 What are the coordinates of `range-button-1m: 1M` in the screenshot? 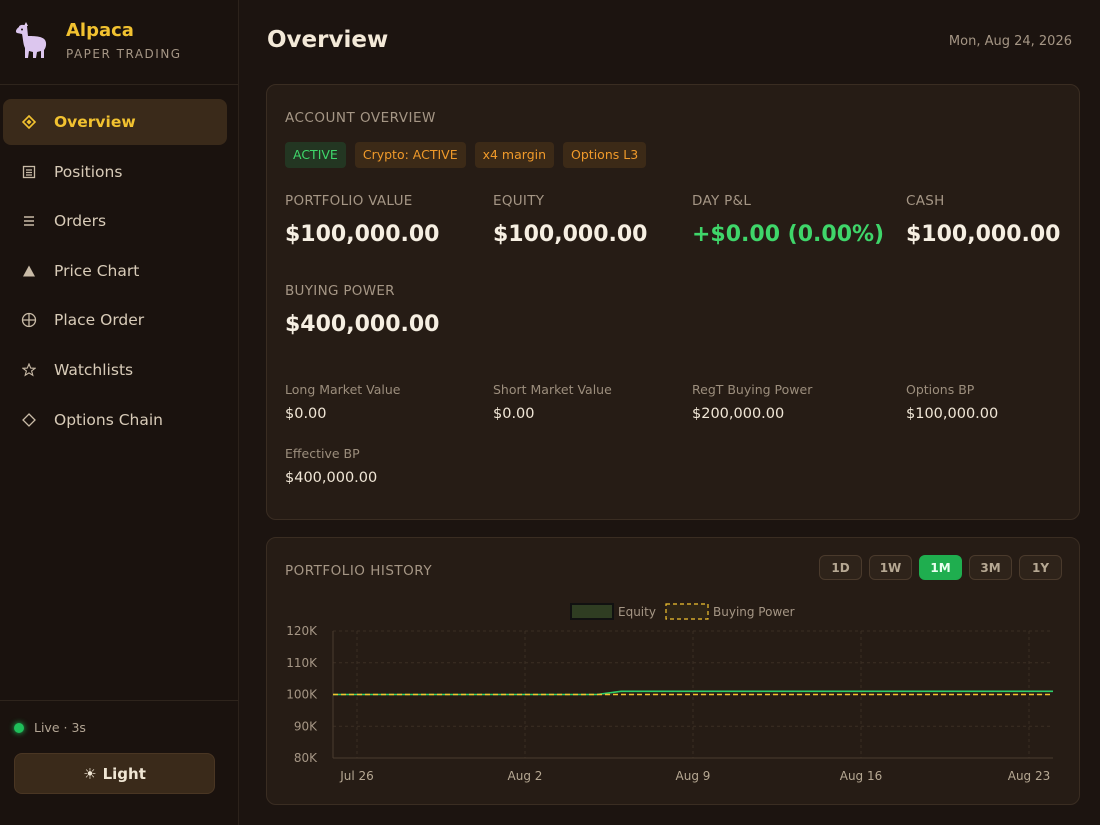 It's located at (940, 567).